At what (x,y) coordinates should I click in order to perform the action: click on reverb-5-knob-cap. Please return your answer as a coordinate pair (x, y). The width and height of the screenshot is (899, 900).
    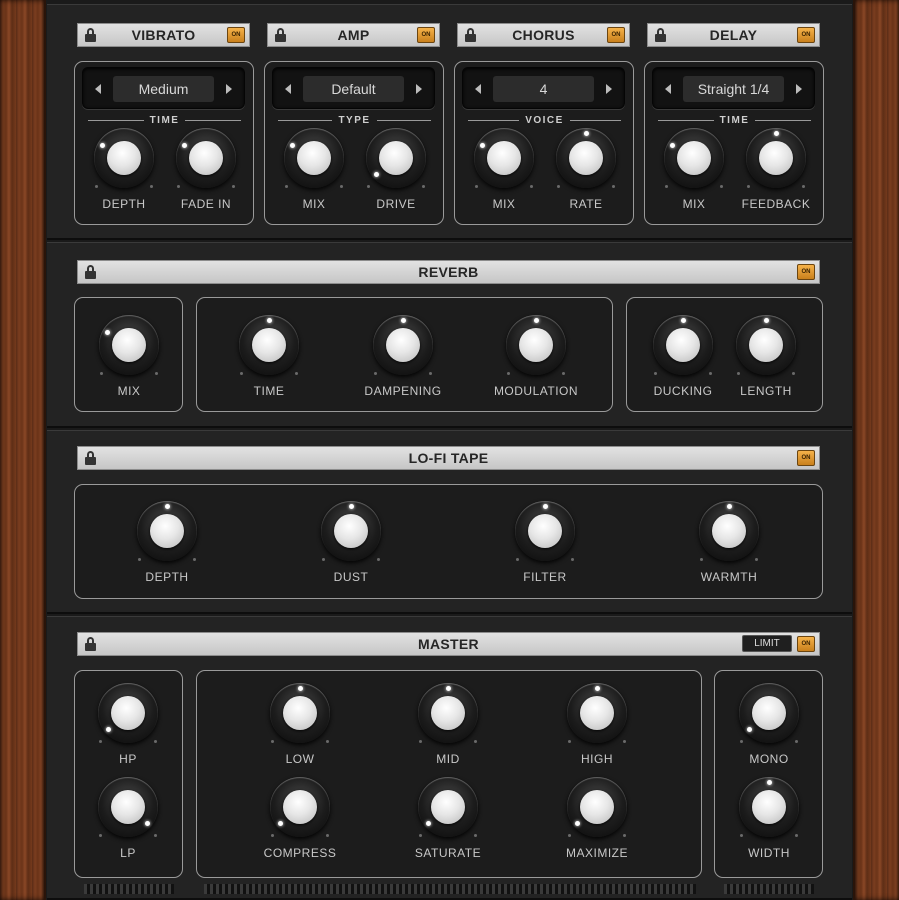
    Looking at the image, I should click on (766, 345).